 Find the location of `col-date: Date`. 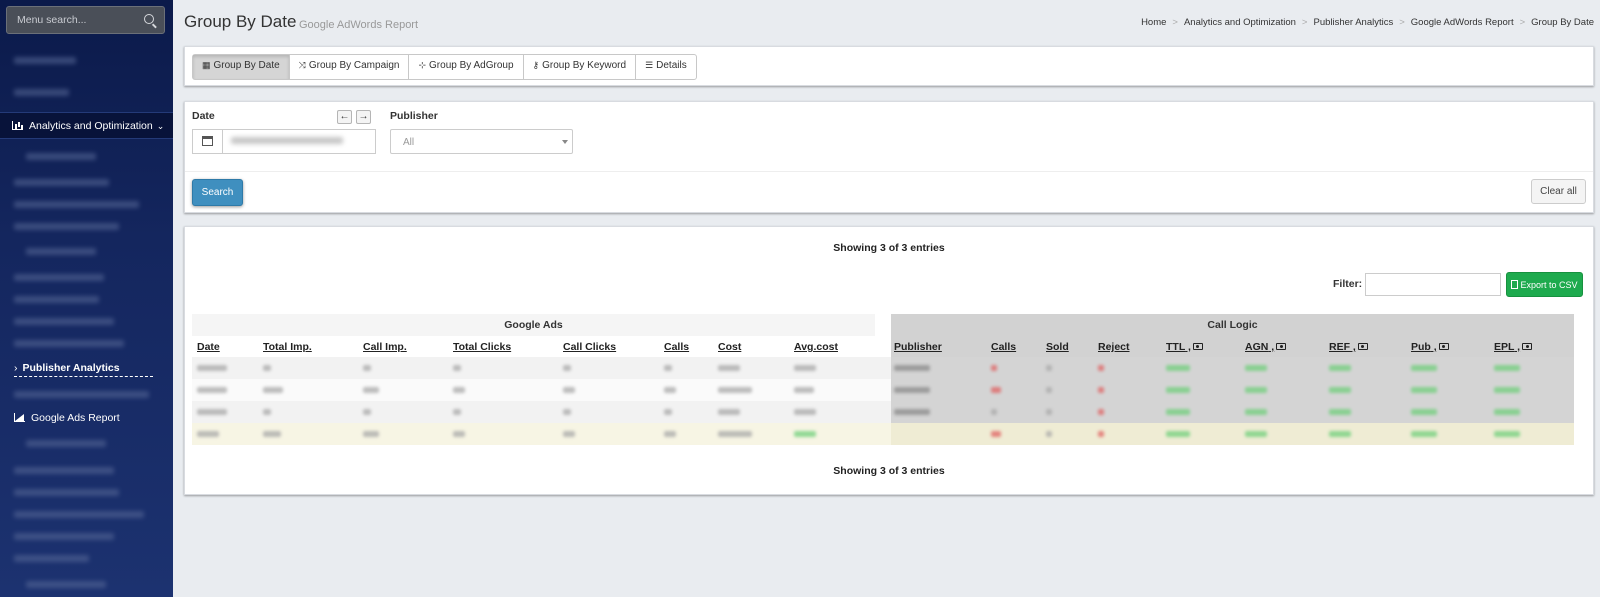

col-date: Date is located at coordinates (208, 347).